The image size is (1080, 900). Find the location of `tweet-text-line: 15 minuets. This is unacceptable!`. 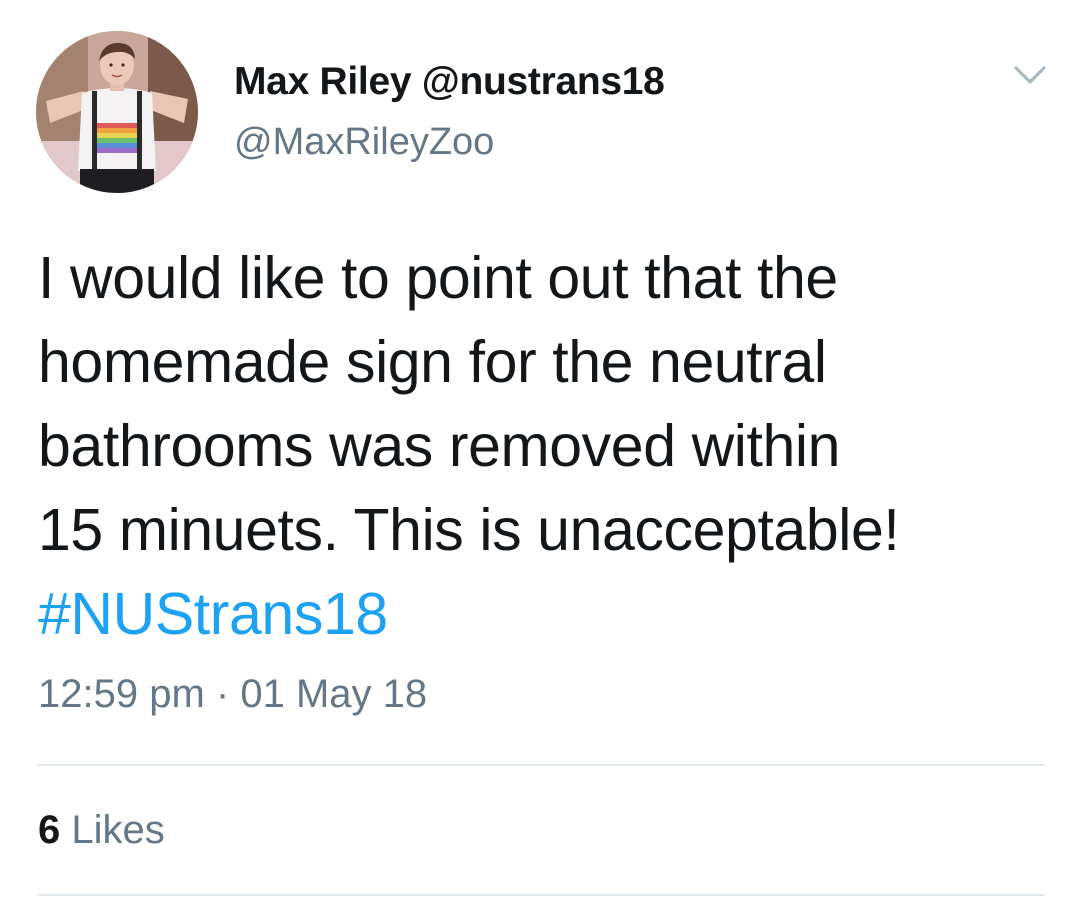

tweet-text-line: 15 minuets. This is unacceptable! is located at coordinates (469, 530).